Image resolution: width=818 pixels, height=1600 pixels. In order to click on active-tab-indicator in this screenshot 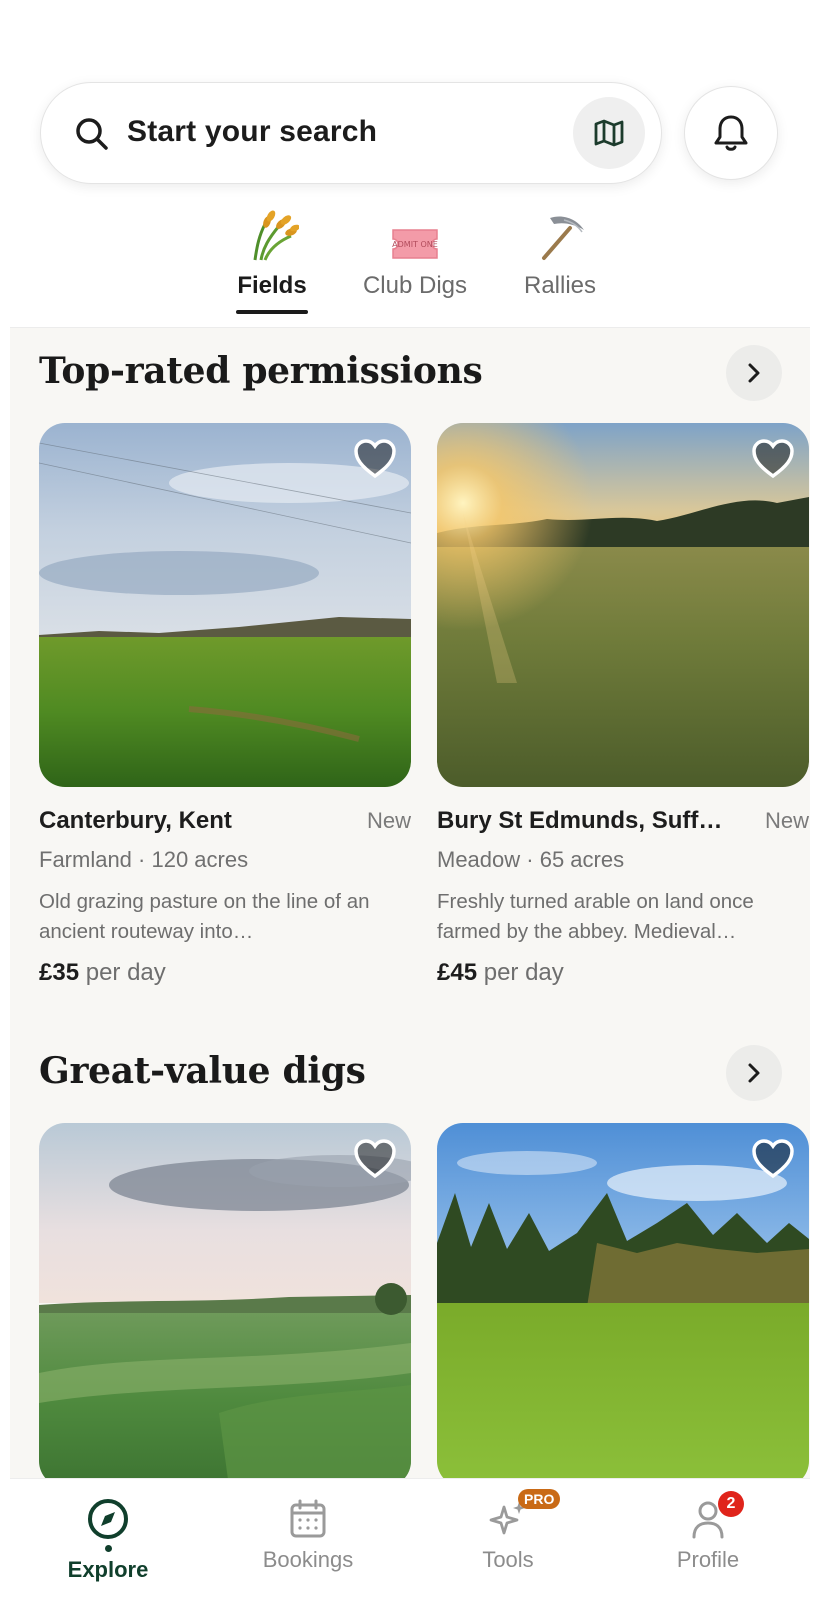, I will do `click(272, 312)`.